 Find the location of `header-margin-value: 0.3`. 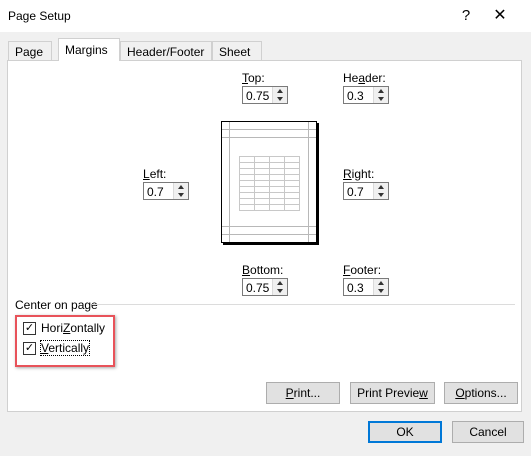

header-margin-value: 0.3 is located at coordinates (355, 96).